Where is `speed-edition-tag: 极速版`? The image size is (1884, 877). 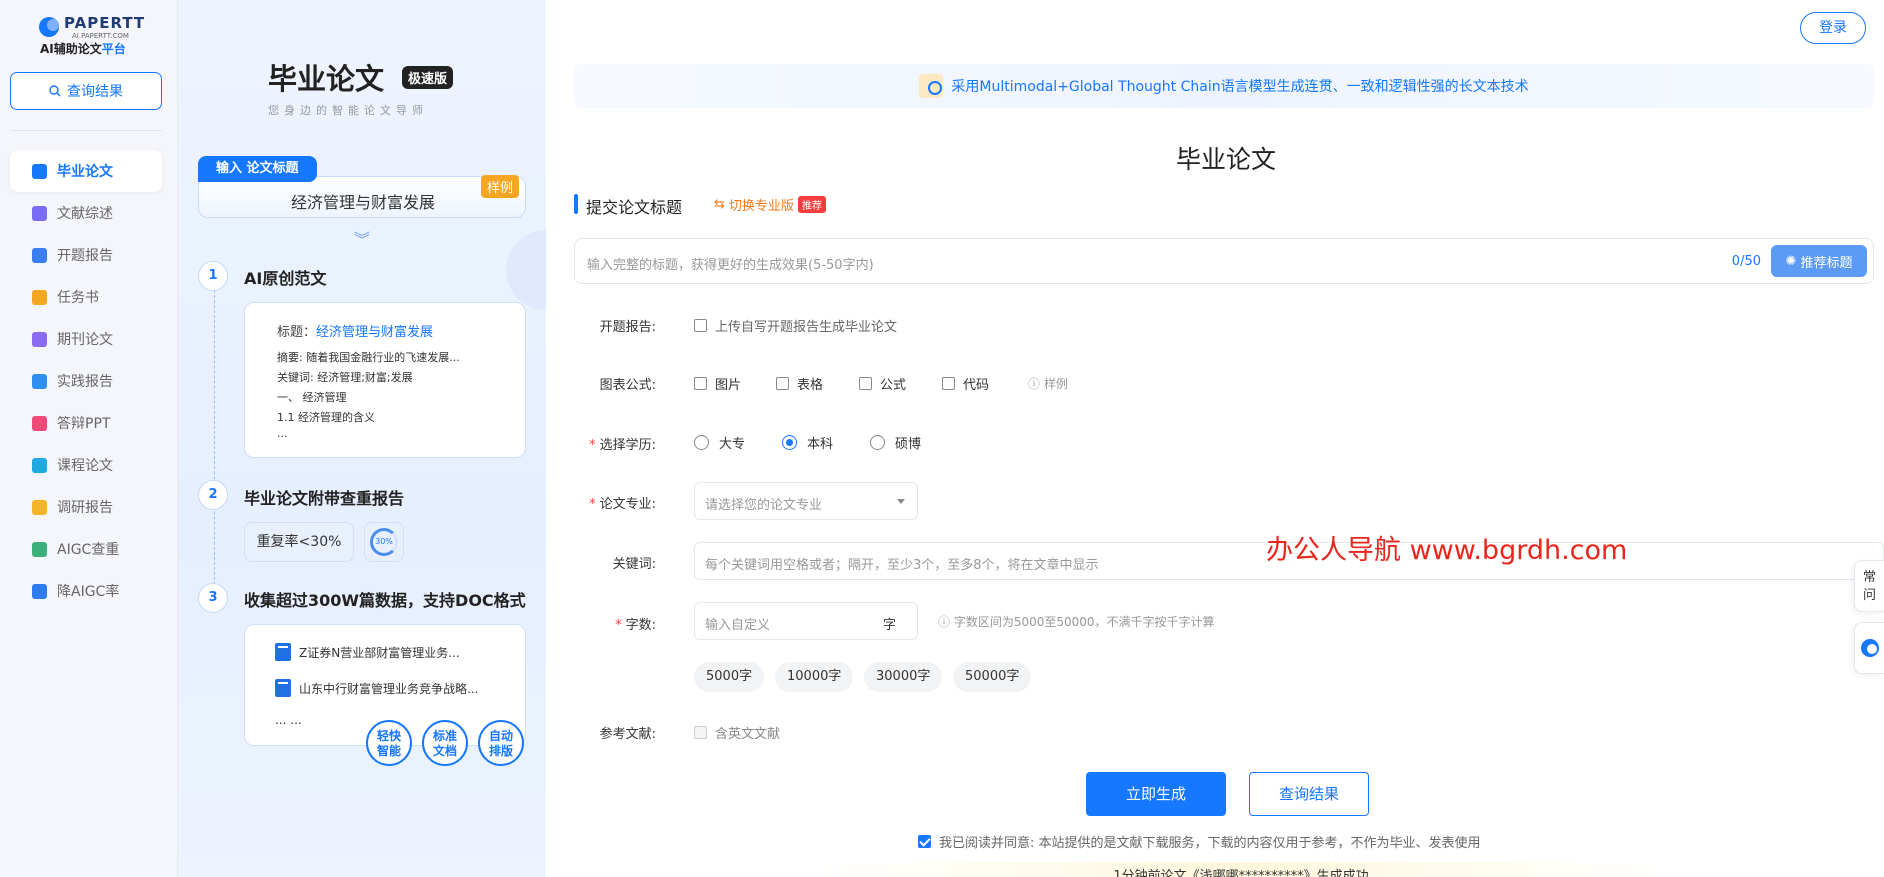
speed-edition-tag: 极速版 is located at coordinates (428, 77).